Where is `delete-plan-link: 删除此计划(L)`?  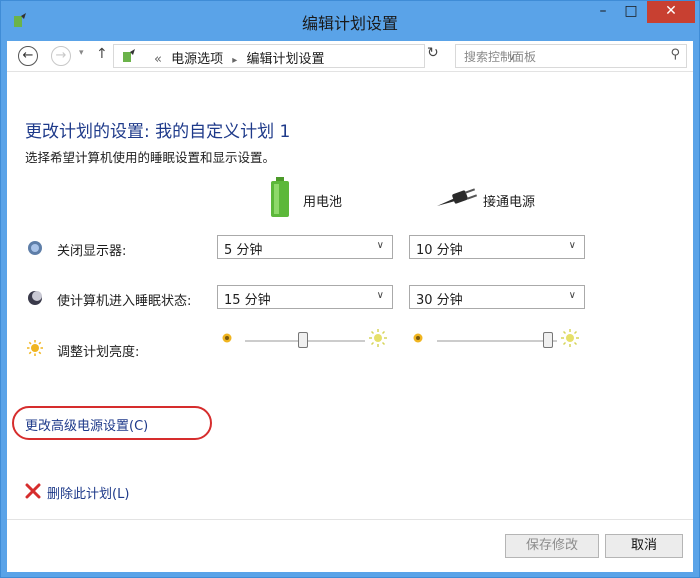 delete-plan-link: 删除此计划(L) is located at coordinates (88, 492).